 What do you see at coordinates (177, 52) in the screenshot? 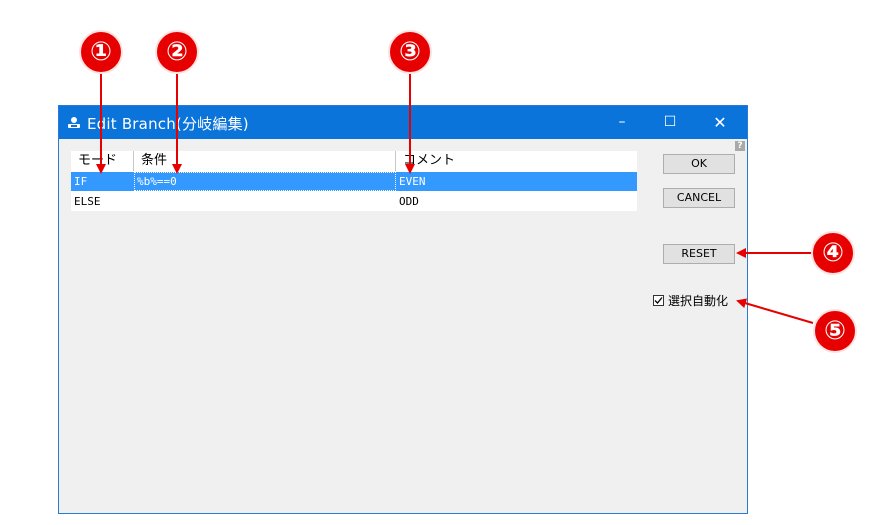
I see `callout-badge-2: ②` at bounding box center [177, 52].